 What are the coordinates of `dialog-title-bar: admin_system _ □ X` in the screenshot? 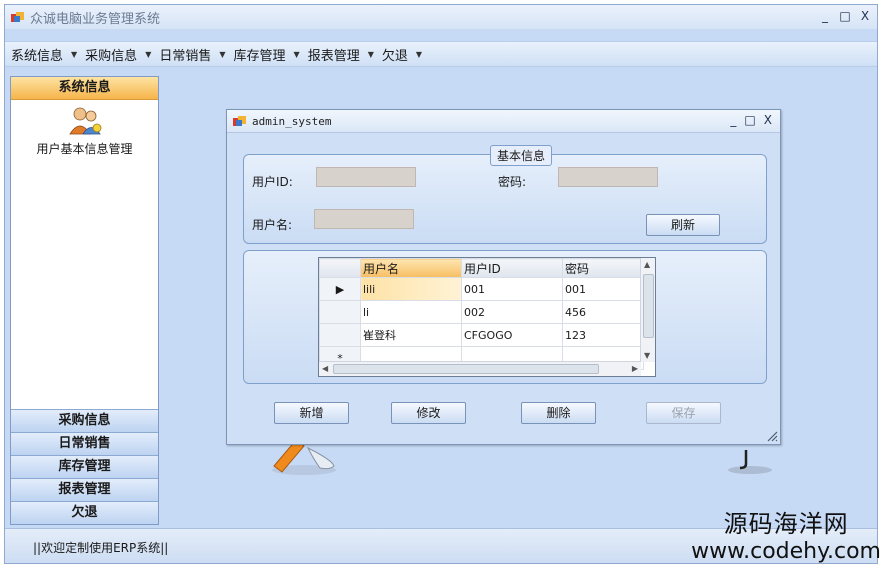 It's located at (503, 121).